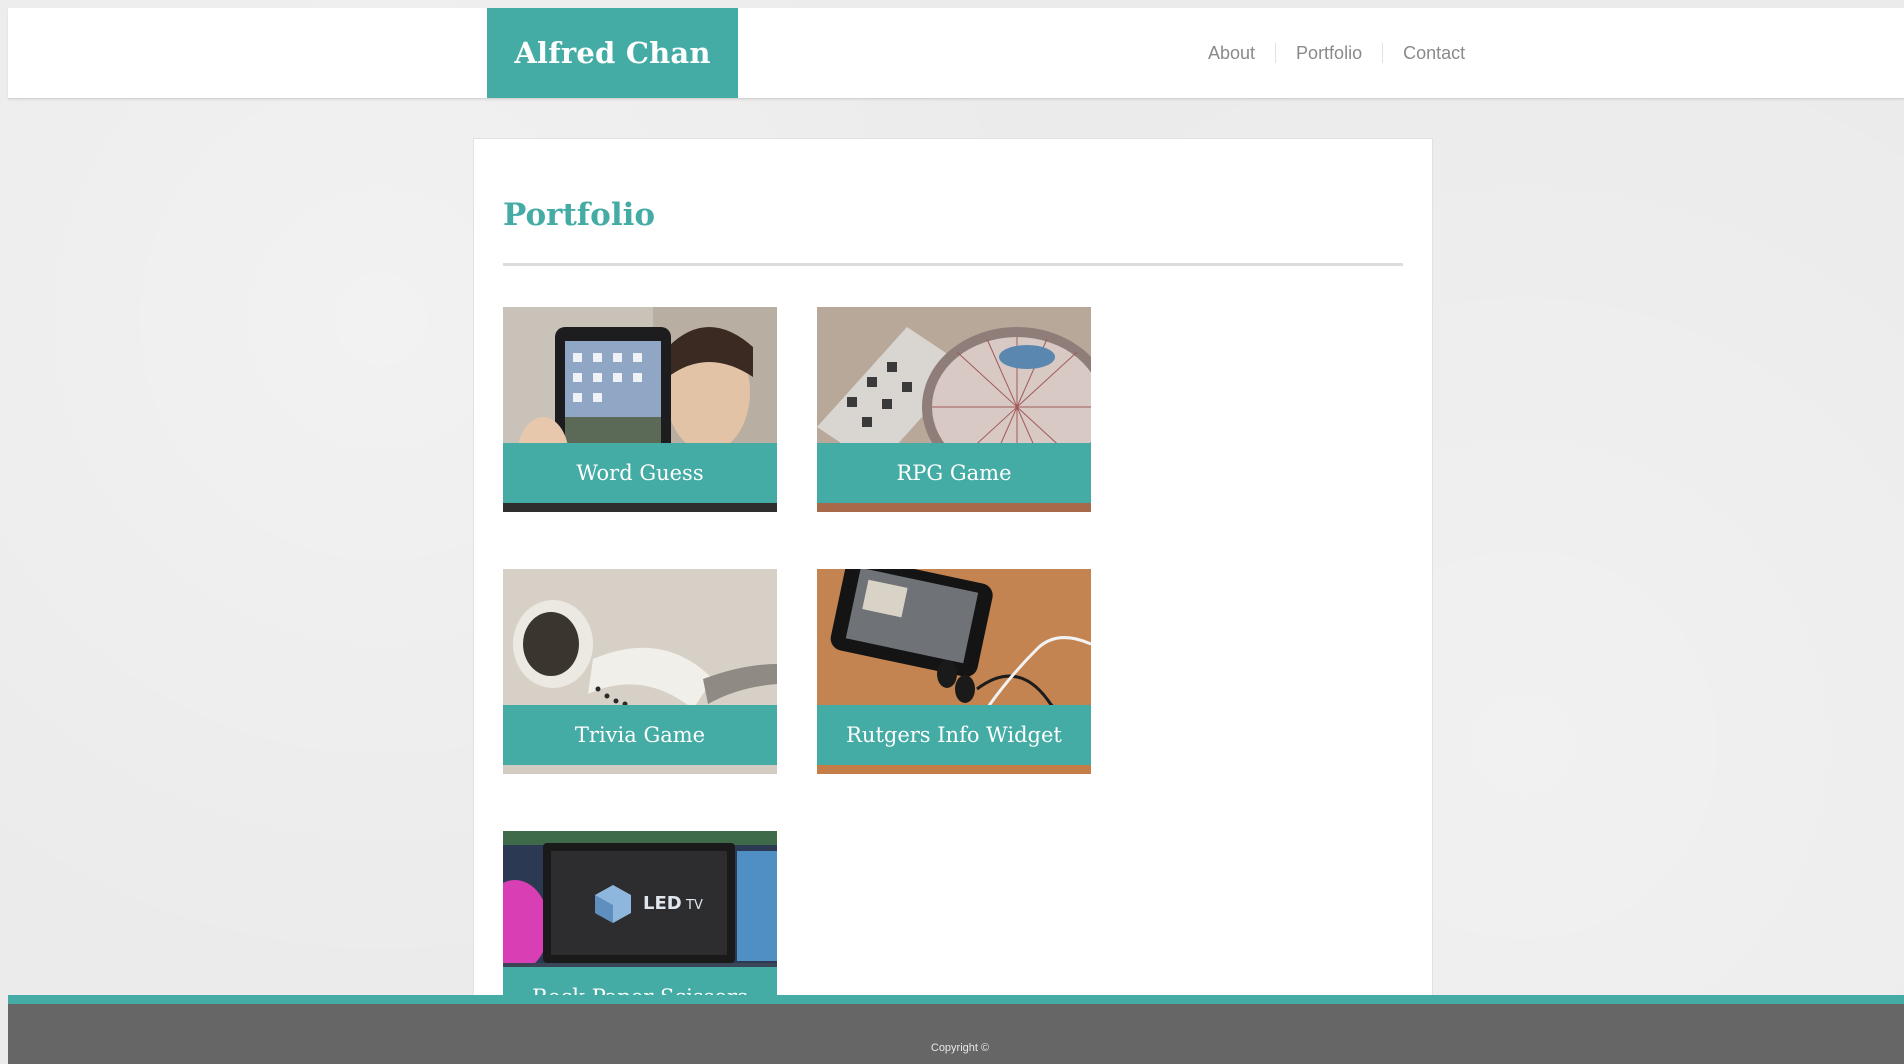 This screenshot has width=1904, height=1064. Describe the element at coordinates (960, 1048) in the screenshot. I see `copyright-text: Copyright ©` at that location.